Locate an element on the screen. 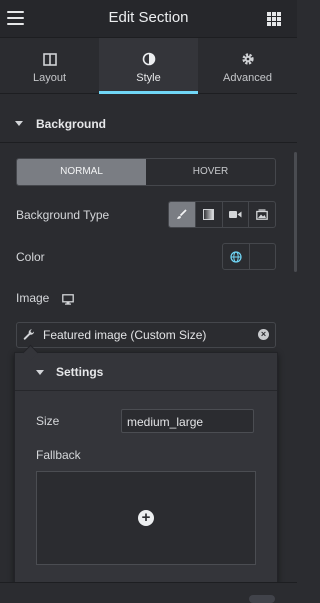 The width and height of the screenshot is (320, 603). tab-layout-label: Layout is located at coordinates (49, 78).